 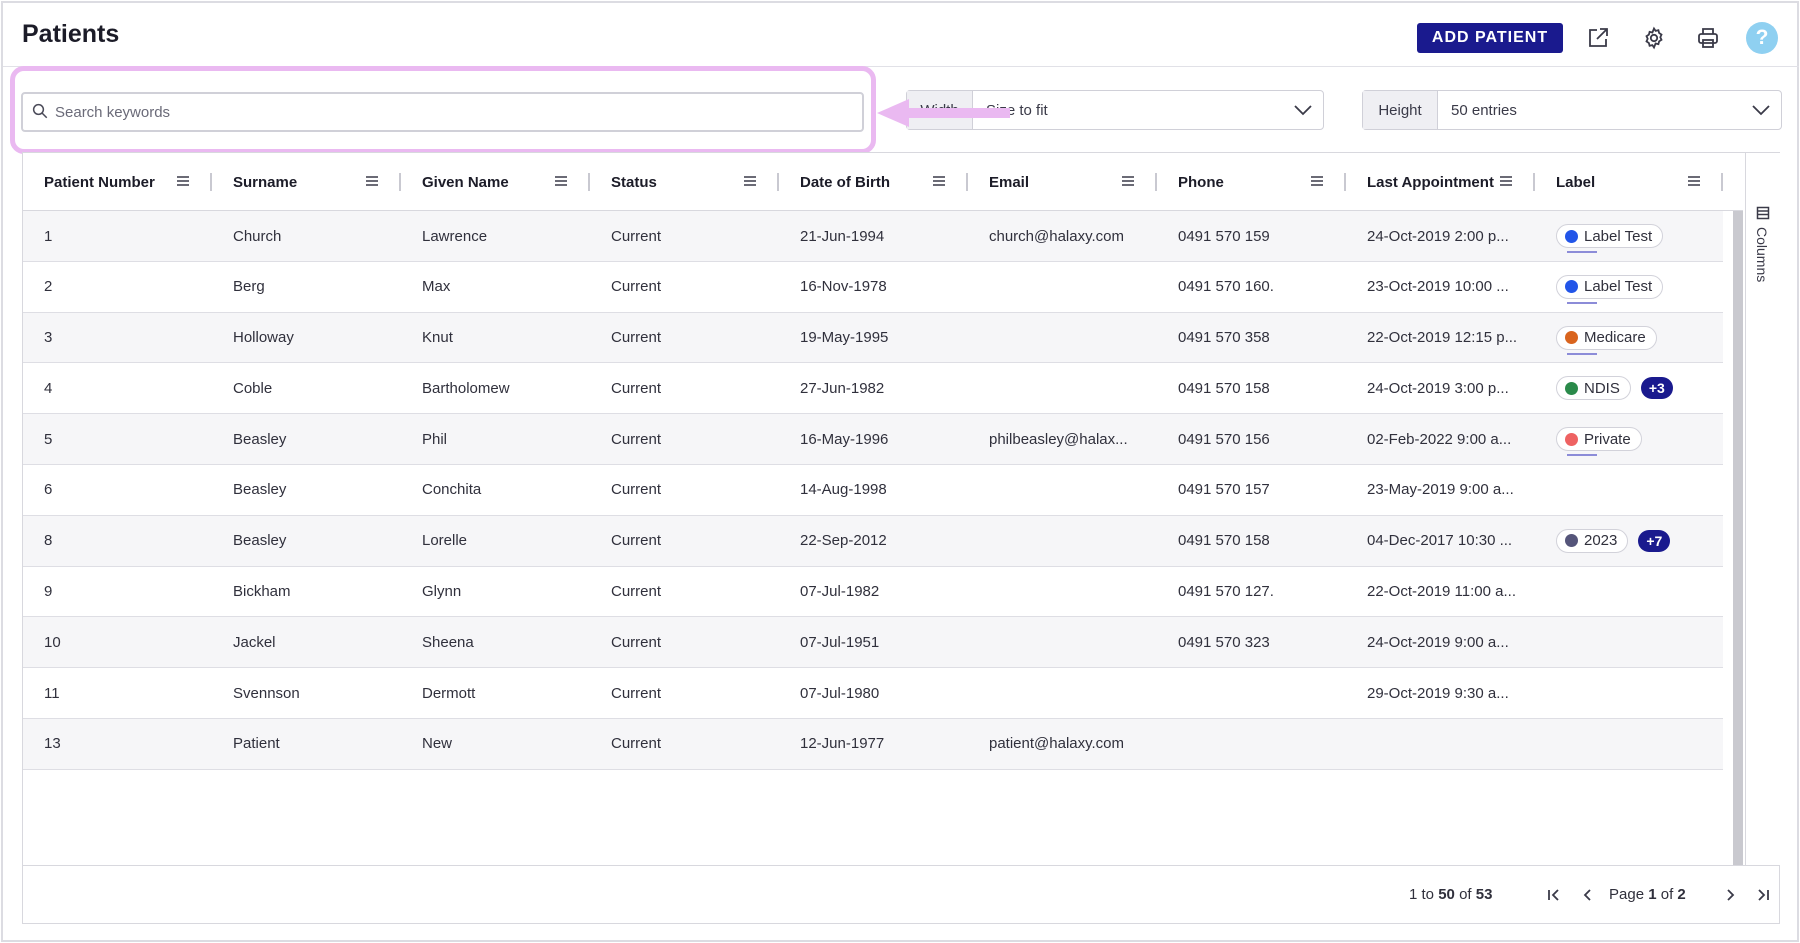 What do you see at coordinates (1627, 894) in the screenshot?
I see `page-label: Page` at bounding box center [1627, 894].